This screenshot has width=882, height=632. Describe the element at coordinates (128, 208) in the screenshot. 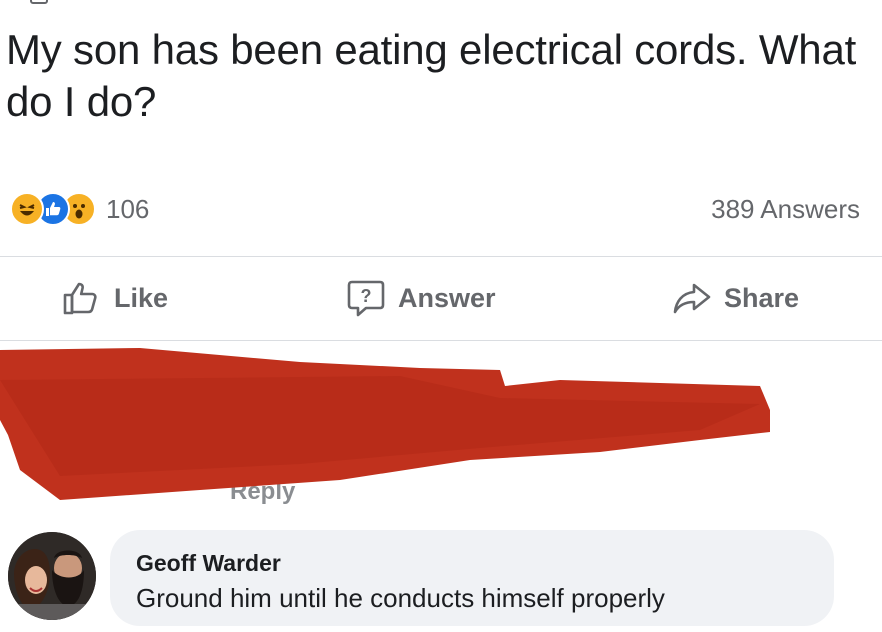

I see `reaction-count: 106` at that location.